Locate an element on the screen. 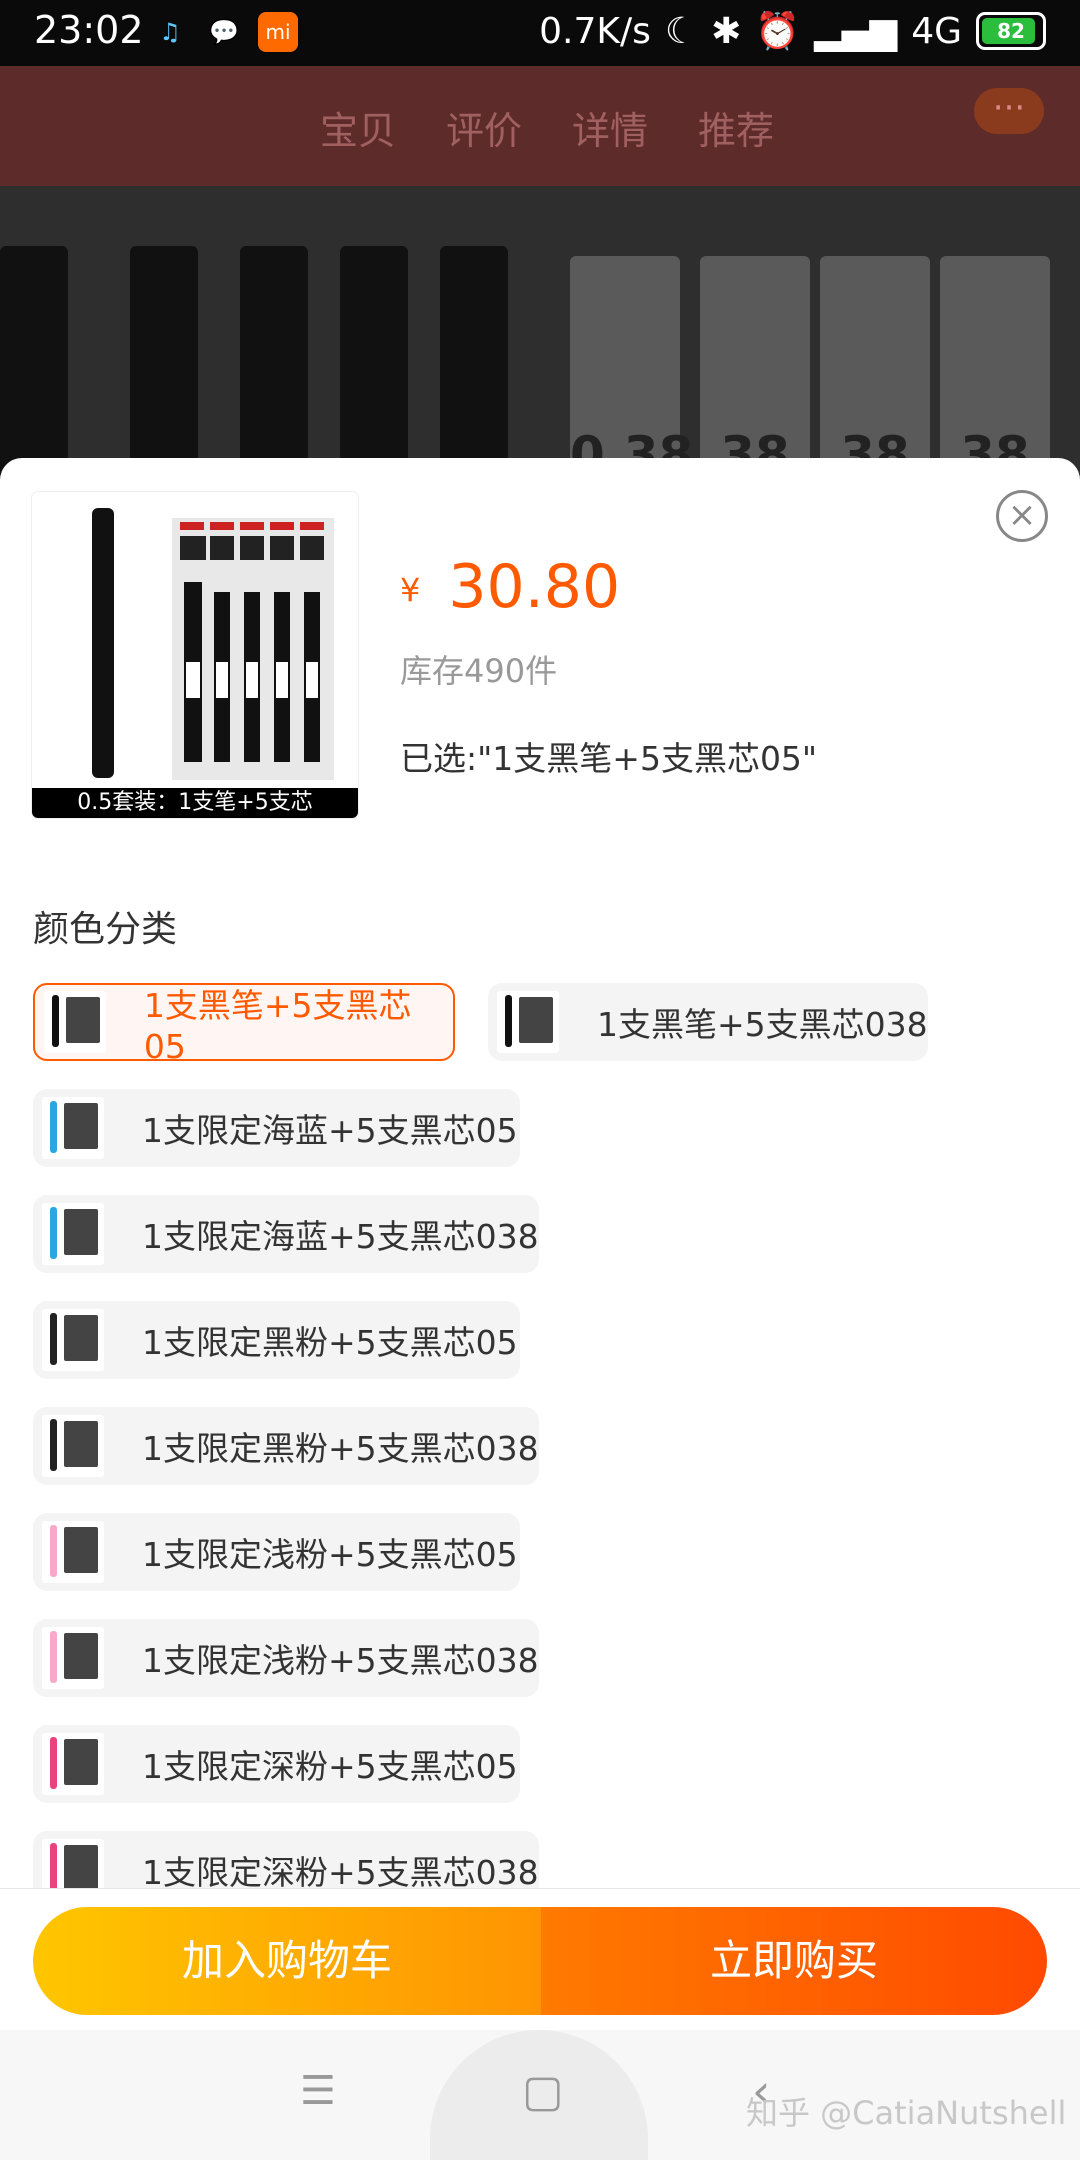  option-label: 1支限定海蓝+5支黑芯05 is located at coordinates (330, 1130).